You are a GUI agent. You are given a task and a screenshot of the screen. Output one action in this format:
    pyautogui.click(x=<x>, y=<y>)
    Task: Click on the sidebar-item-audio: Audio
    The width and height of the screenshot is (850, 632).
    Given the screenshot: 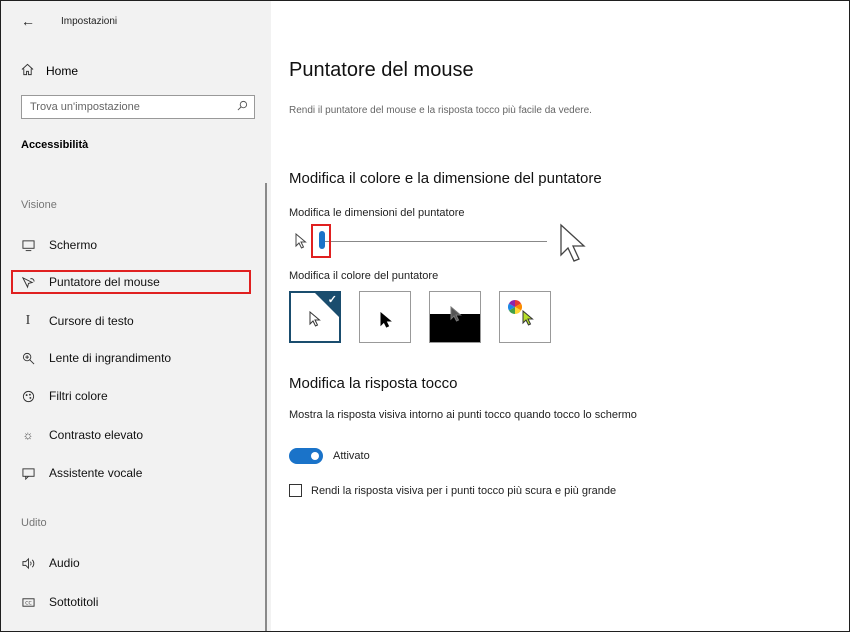 What is the action you would take?
    pyautogui.click(x=50, y=563)
    